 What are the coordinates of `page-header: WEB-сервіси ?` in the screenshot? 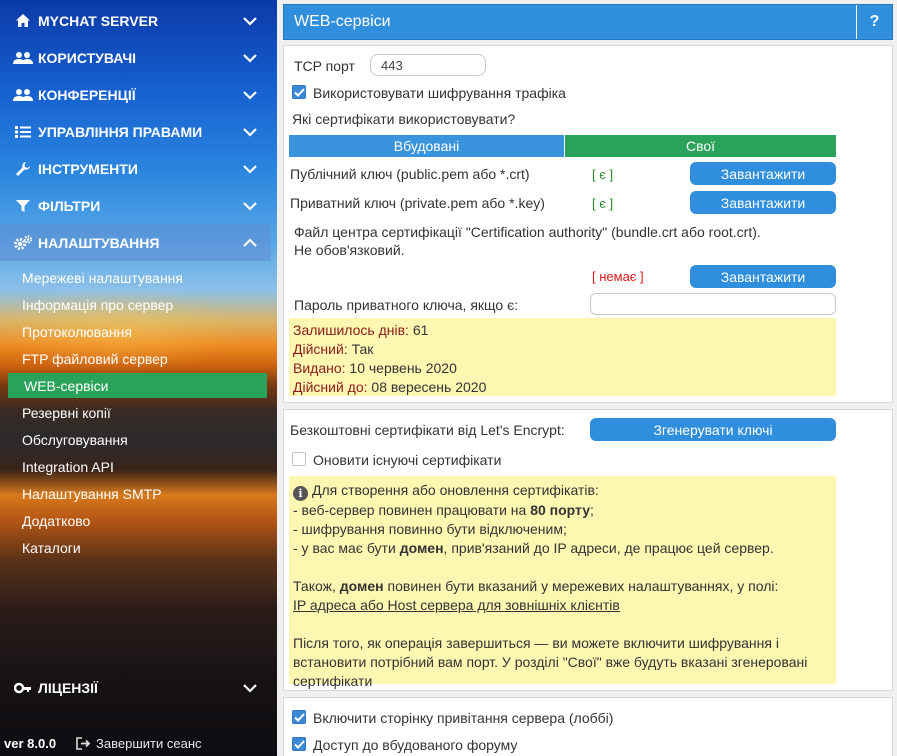 It's located at (588, 22).